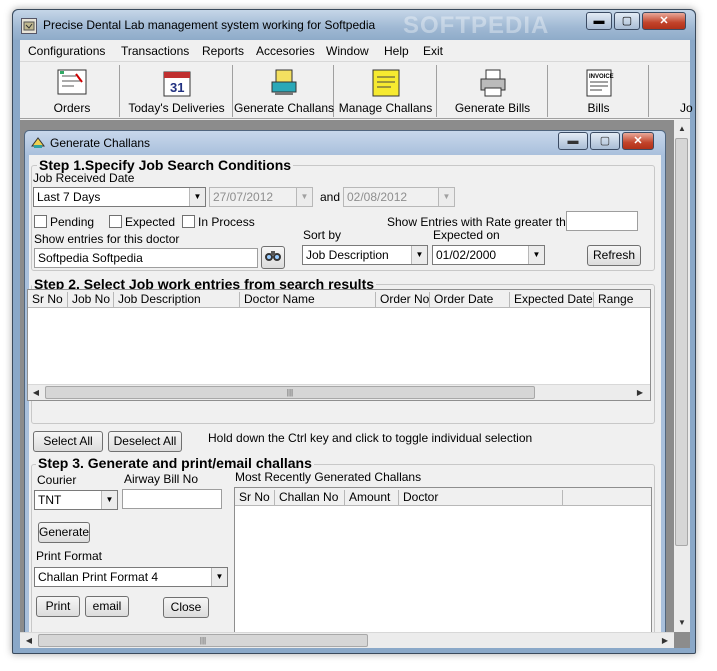 This screenshot has height=671, width=717. I want to click on child-minimize-button: ▬, so click(573, 141).